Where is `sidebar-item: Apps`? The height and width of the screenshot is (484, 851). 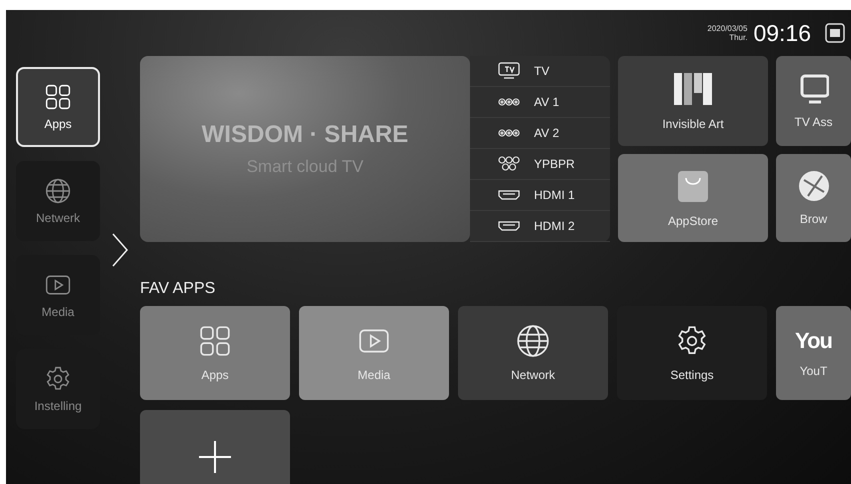
sidebar-item: Apps is located at coordinates (58, 107).